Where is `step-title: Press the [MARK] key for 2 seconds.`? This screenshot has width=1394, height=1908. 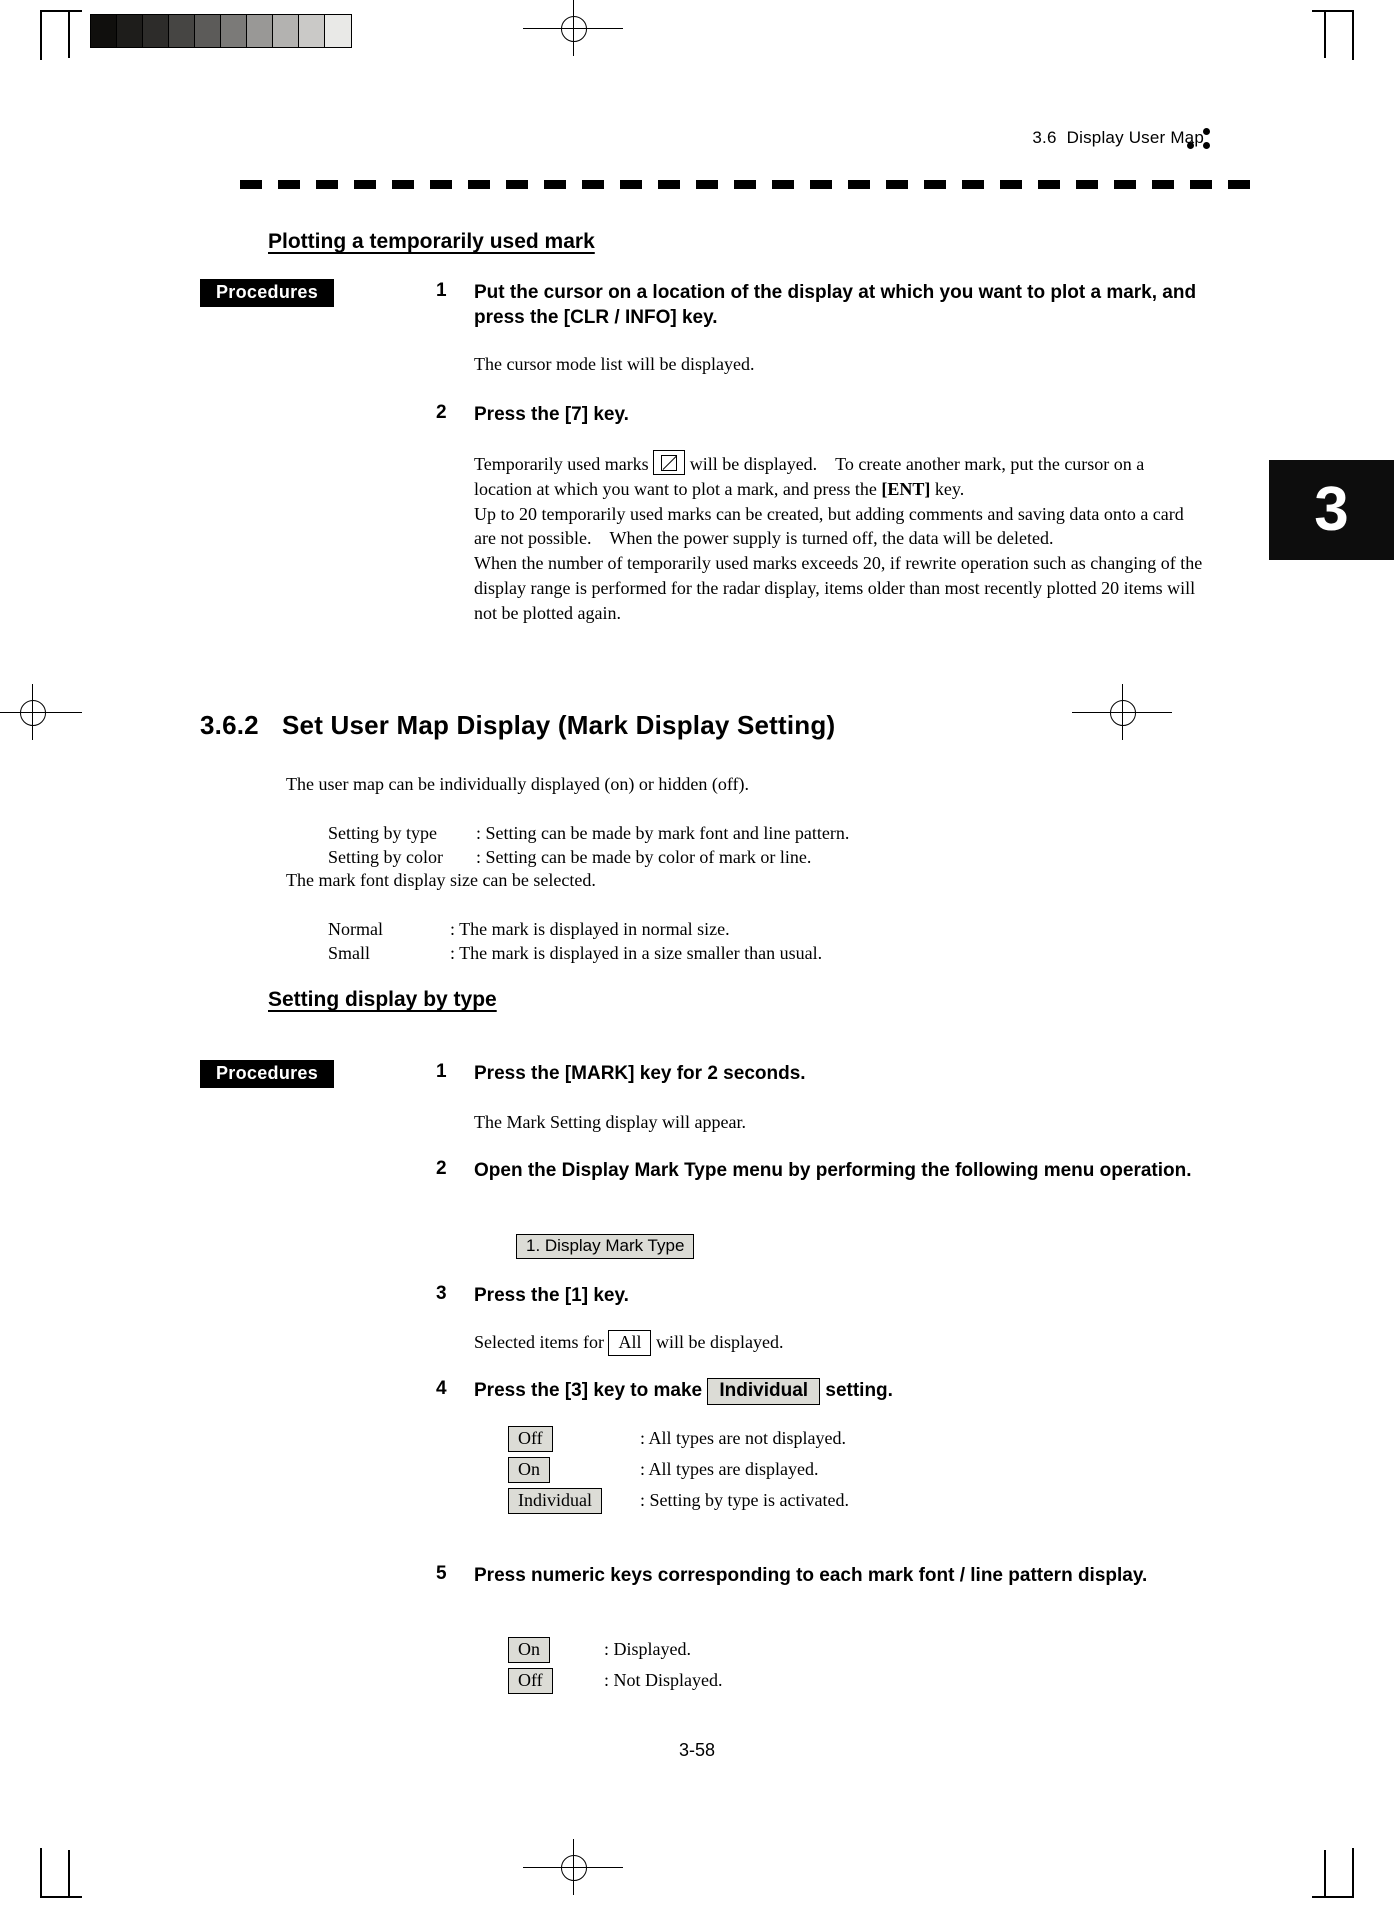
step-title: Press the [MARK] key for 2 seconds. is located at coordinates (640, 1073).